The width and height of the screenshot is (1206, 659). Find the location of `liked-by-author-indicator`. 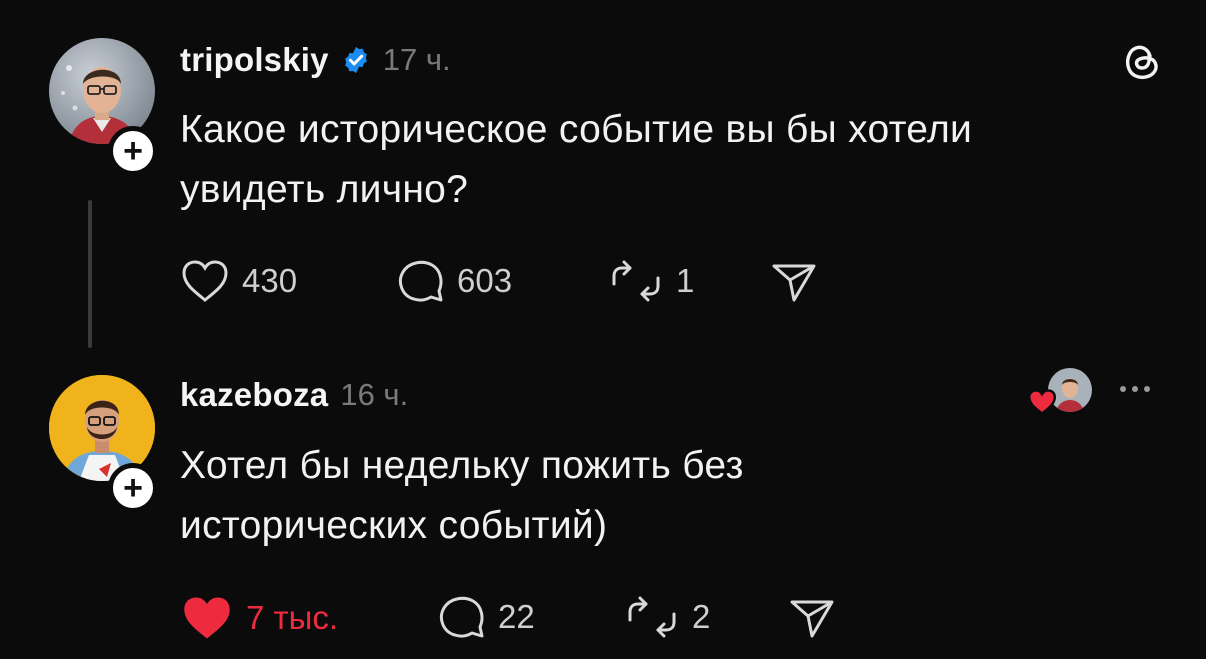

liked-by-author-indicator is located at coordinates (1058, 392).